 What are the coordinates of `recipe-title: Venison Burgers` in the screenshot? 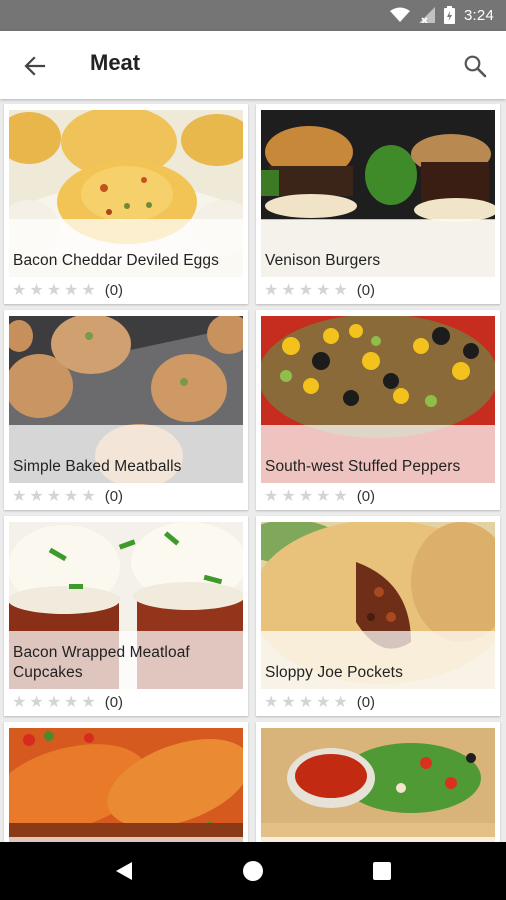 It's located at (378, 248).